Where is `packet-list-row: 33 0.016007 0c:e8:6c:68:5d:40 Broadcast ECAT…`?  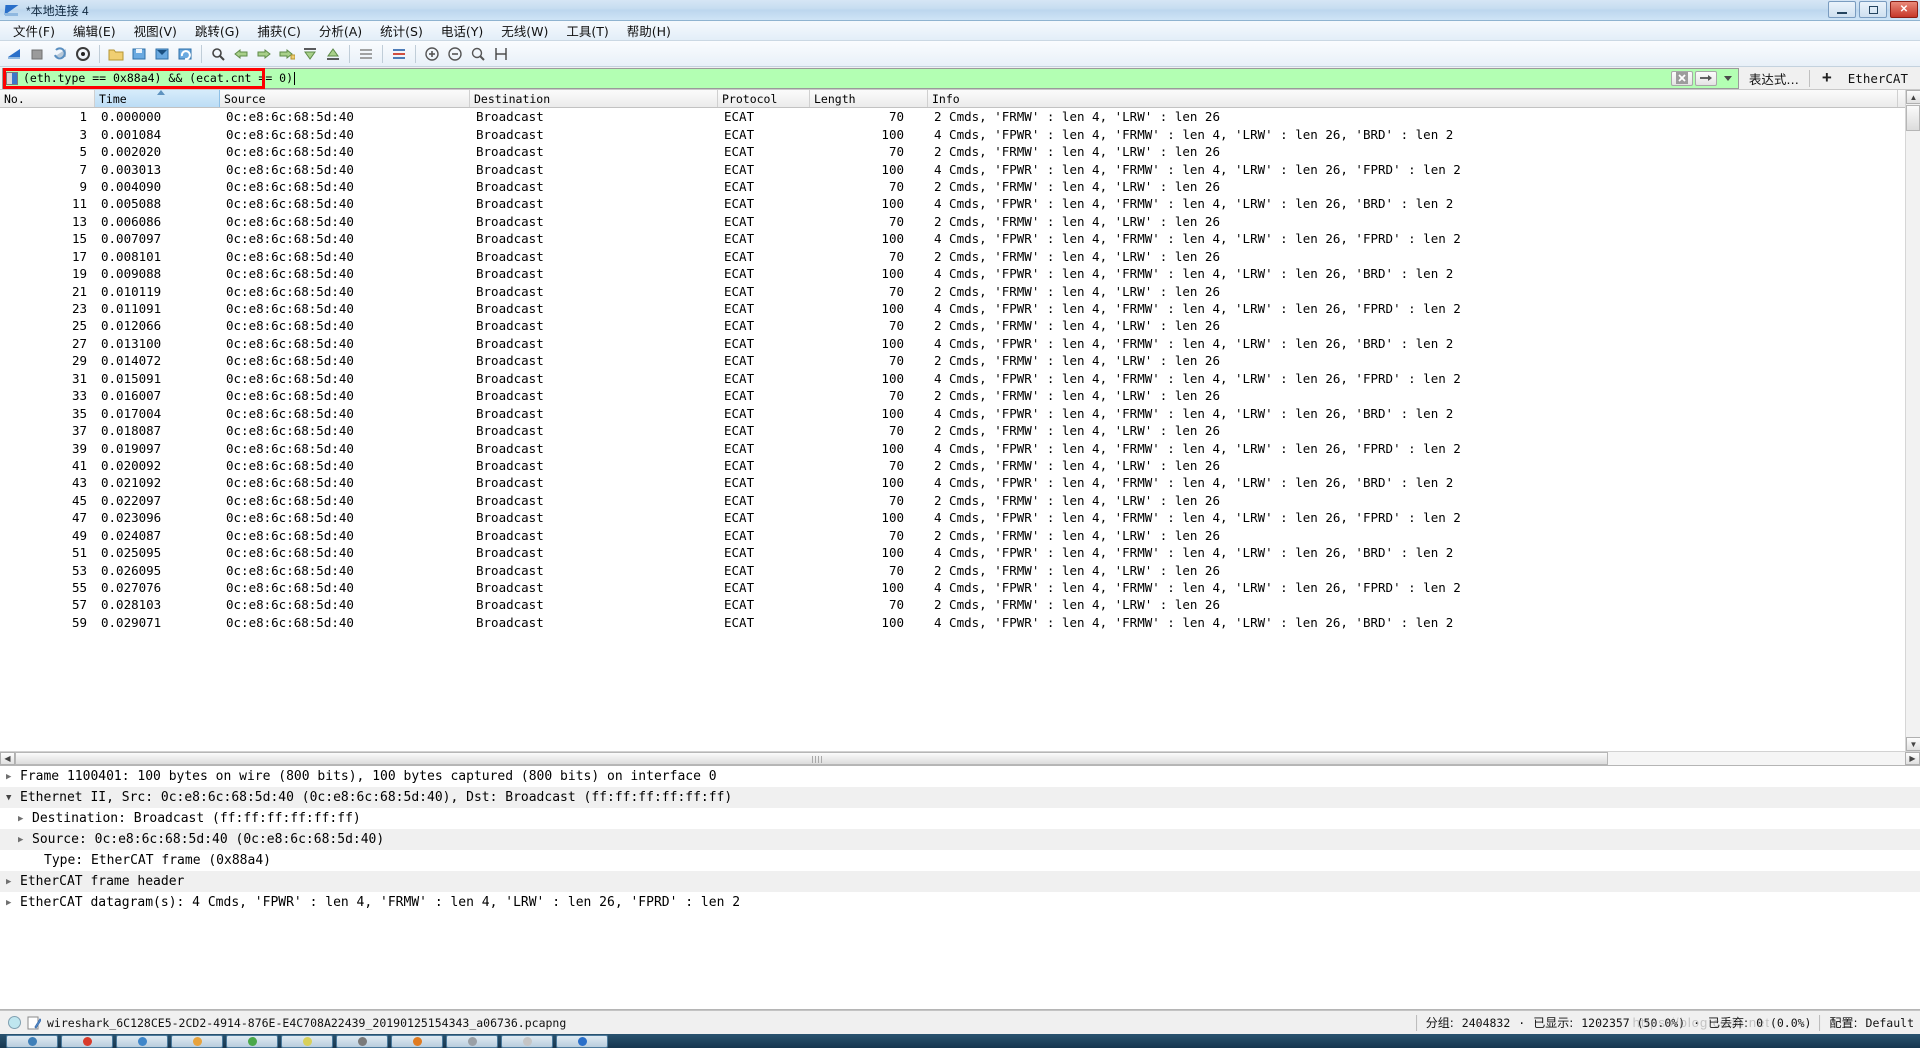 packet-list-row: 33 0.016007 0c:e8:6c:68:5d:40 Broadcast ECAT… is located at coordinates (960, 395).